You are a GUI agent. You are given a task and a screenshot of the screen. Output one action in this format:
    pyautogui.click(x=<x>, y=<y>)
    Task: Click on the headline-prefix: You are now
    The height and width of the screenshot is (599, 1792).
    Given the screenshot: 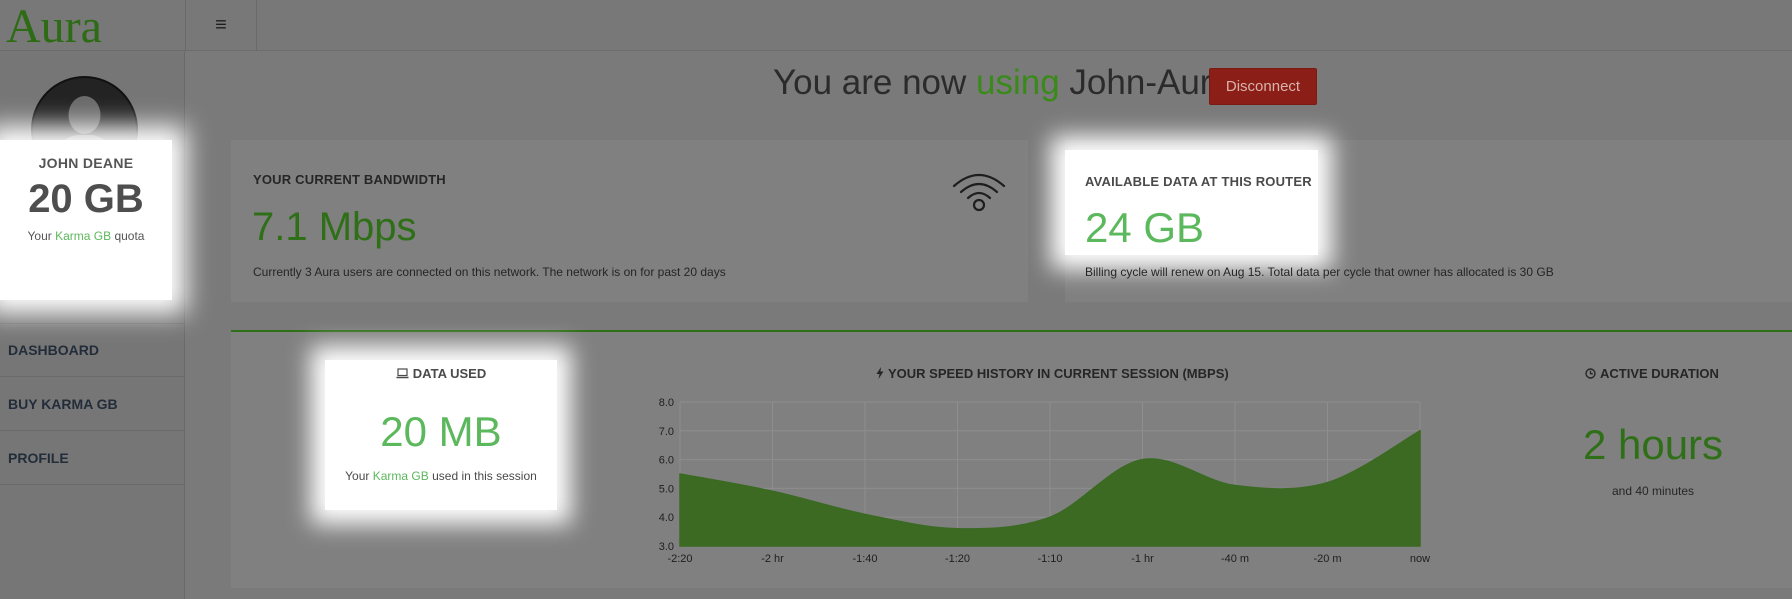 What is the action you would take?
    pyautogui.click(x=875, y=82)
    